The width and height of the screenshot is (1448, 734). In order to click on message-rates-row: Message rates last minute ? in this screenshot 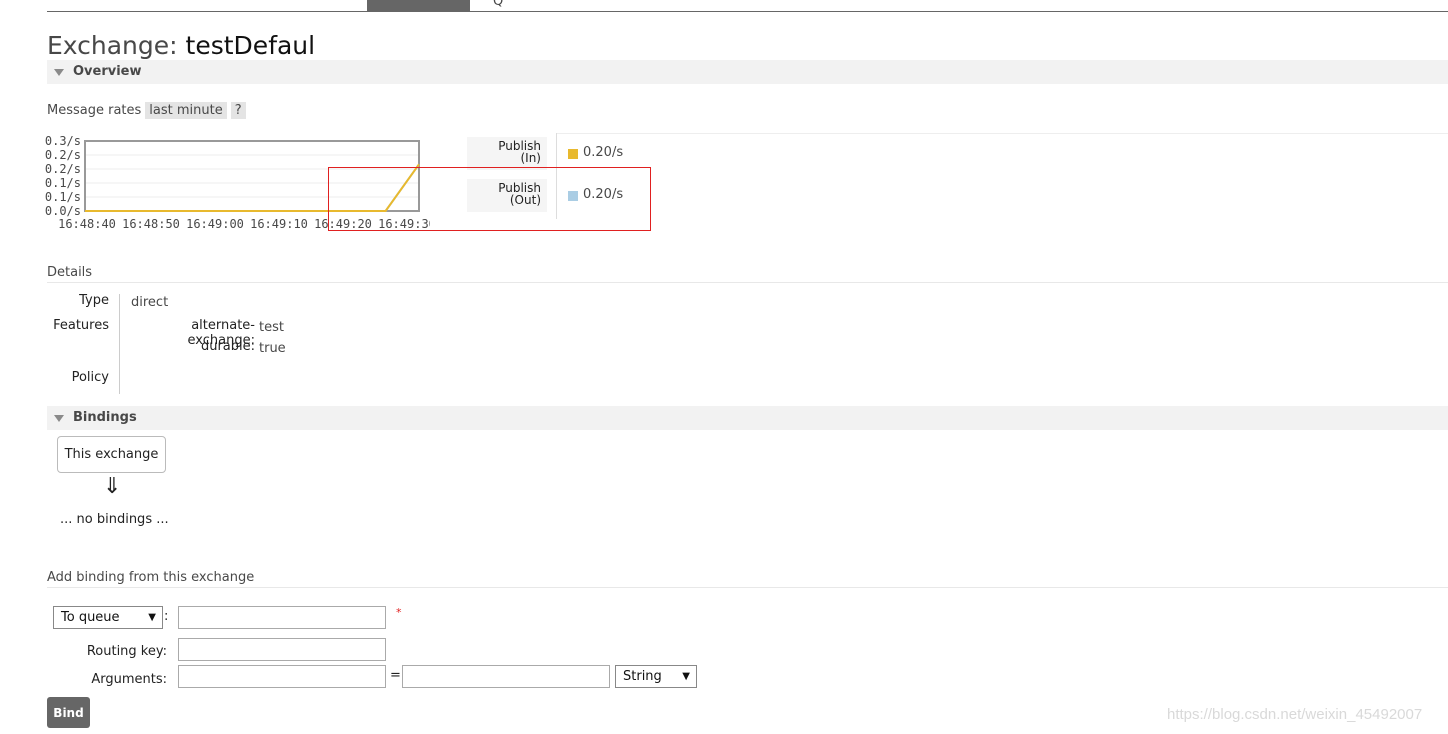, I will do `click(146, 110)`.